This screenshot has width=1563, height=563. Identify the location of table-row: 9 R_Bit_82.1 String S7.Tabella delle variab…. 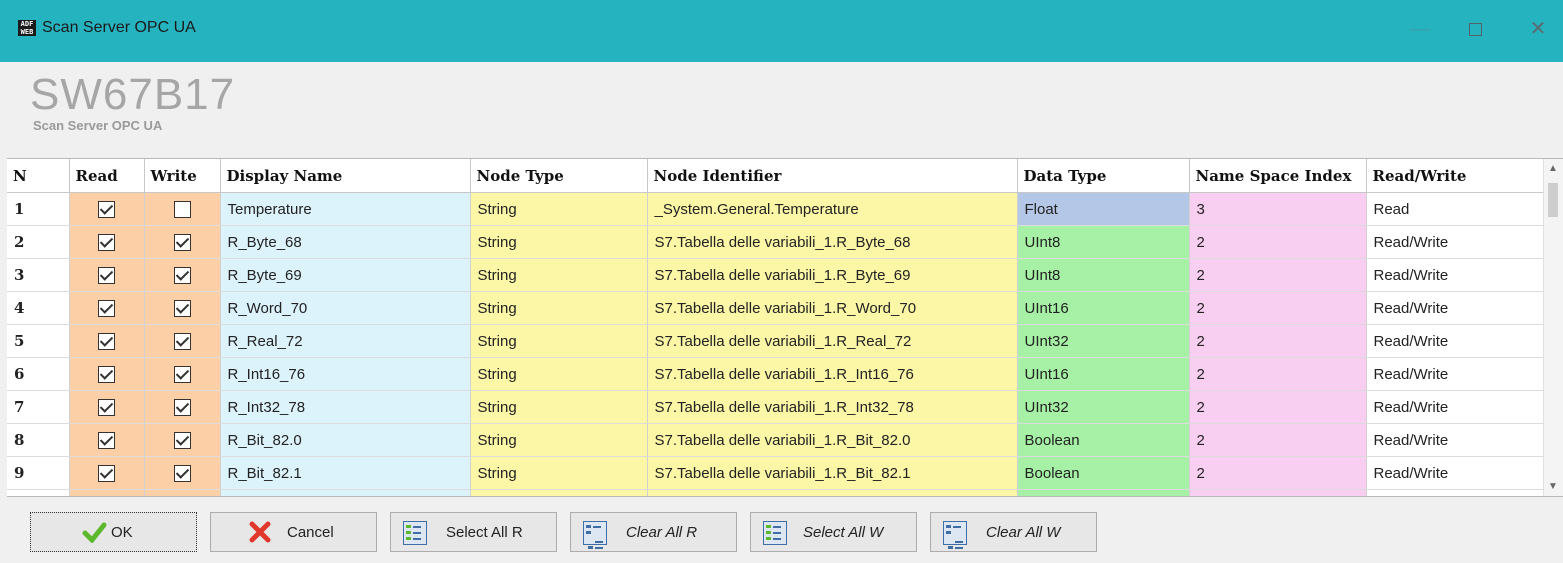
(776, 473).